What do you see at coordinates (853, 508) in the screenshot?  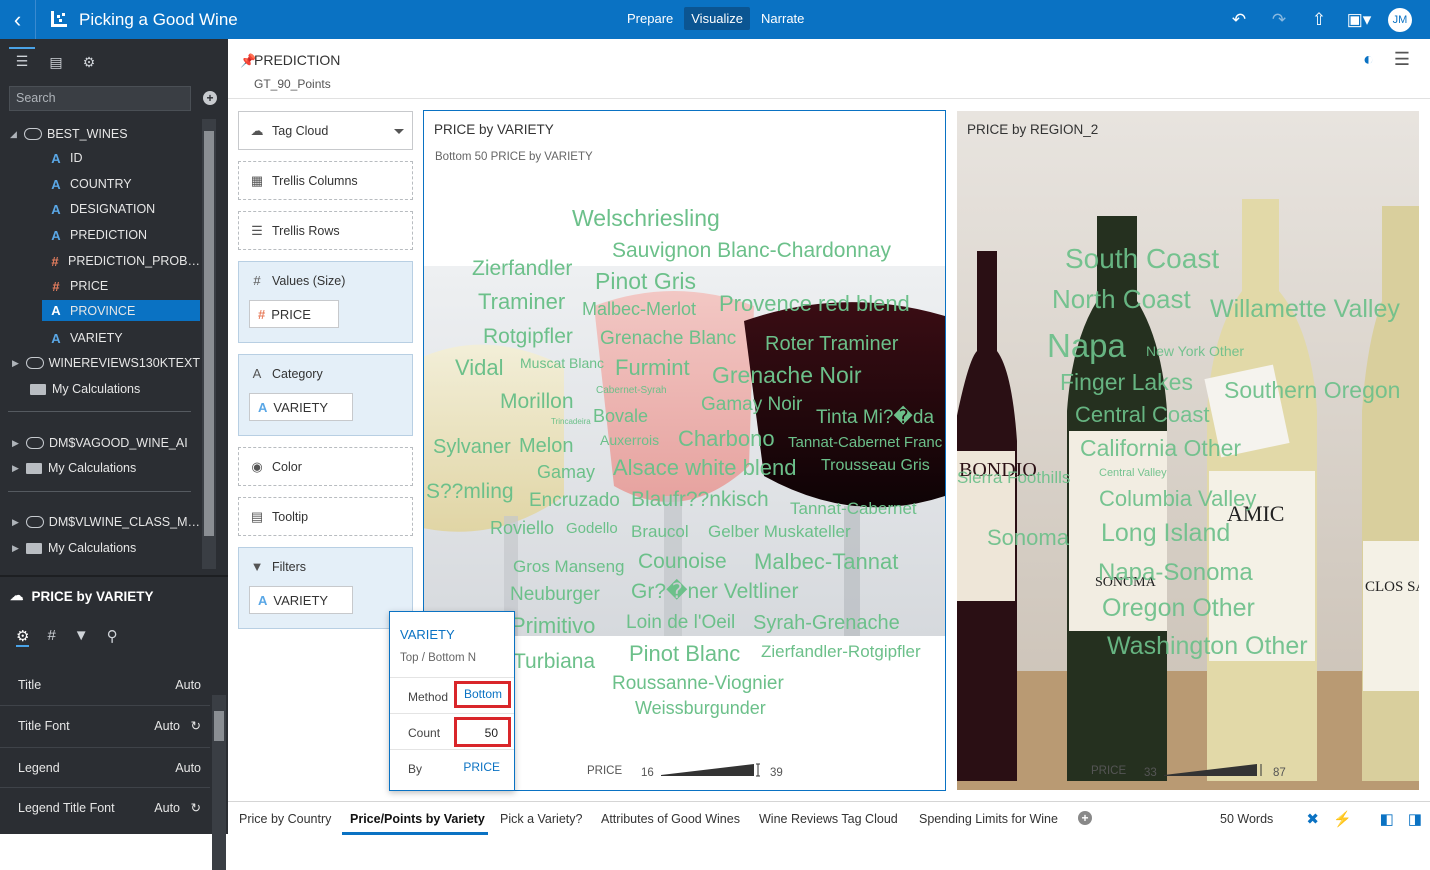 I see `tag-cloud-word: Tannat-Cabernet` at bounding box center [853, 508].